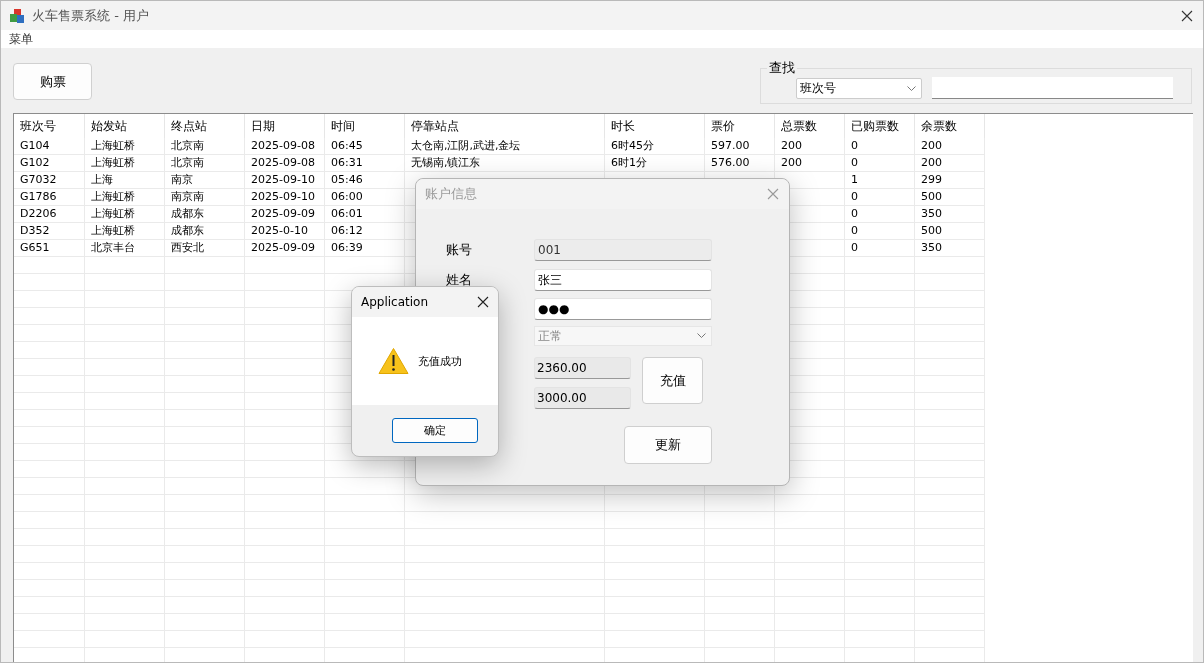 The image size is (1204, 663). Describe the element at coordinates (182, 180) in the screenshot. I see `table-cell-text: 南京` at that location.